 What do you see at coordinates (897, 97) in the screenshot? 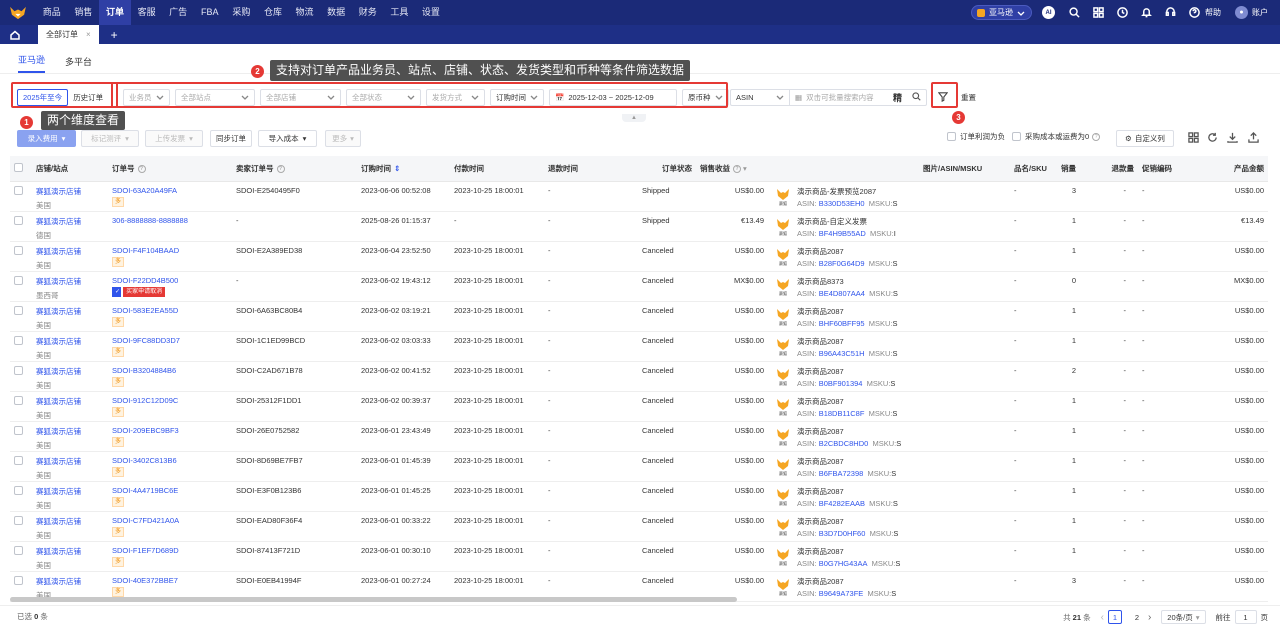
I see `exact-match-toggle: 精` at bounding box center [897, 97].